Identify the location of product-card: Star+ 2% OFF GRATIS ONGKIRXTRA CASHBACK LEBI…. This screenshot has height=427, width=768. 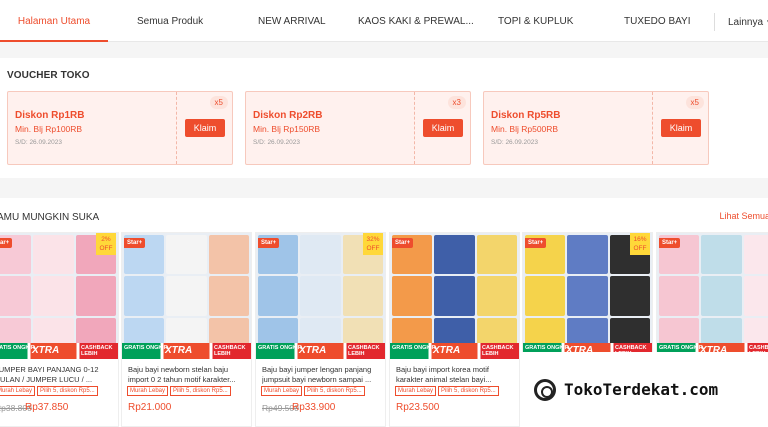
(59, 329).